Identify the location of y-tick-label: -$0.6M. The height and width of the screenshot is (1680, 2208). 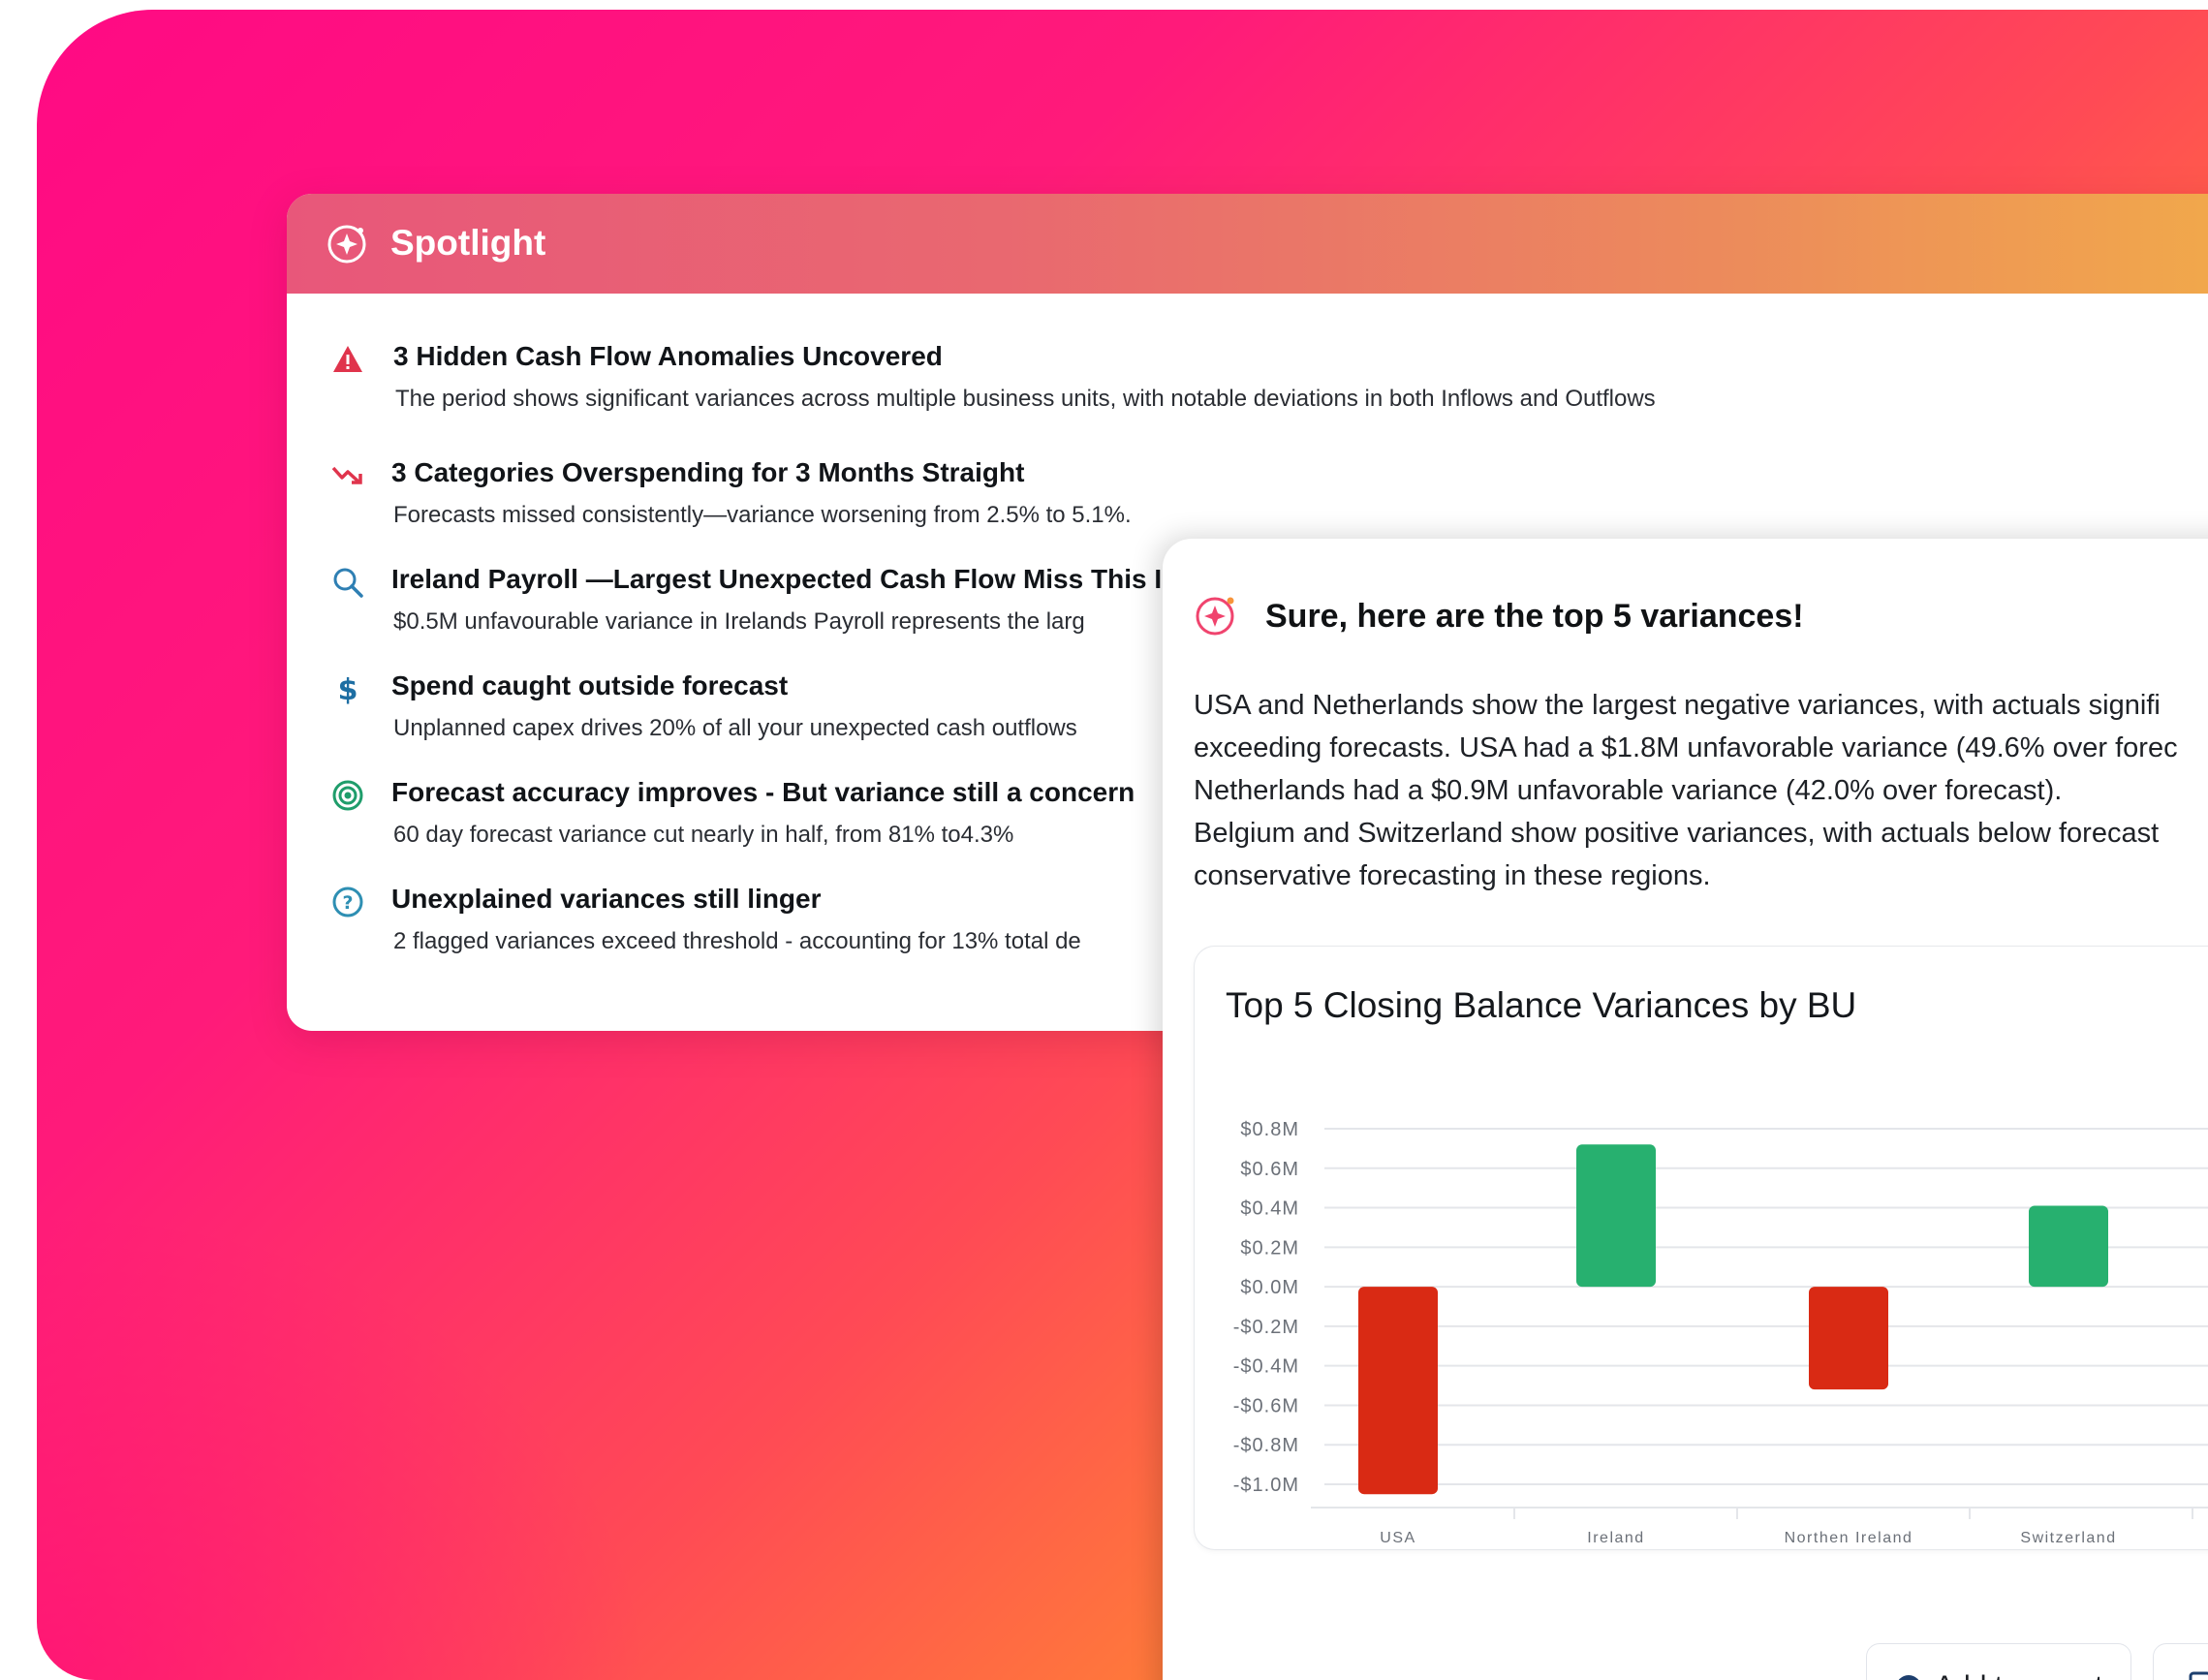
(1266, 1405).